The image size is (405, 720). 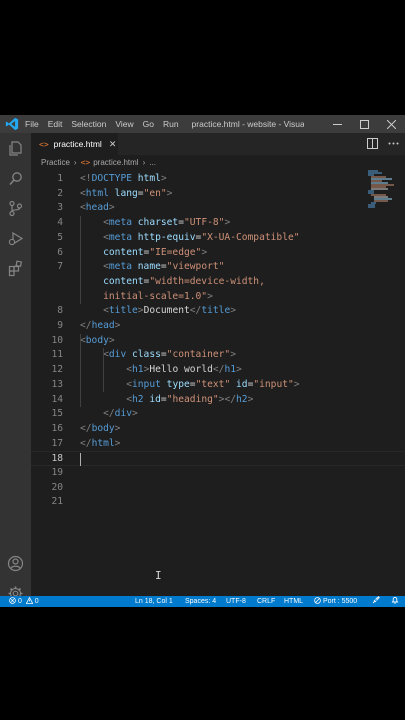 What do you see at coordinates (15, 563) in the screenshot?
I see `account-icon` at bounding box center [15, 563].